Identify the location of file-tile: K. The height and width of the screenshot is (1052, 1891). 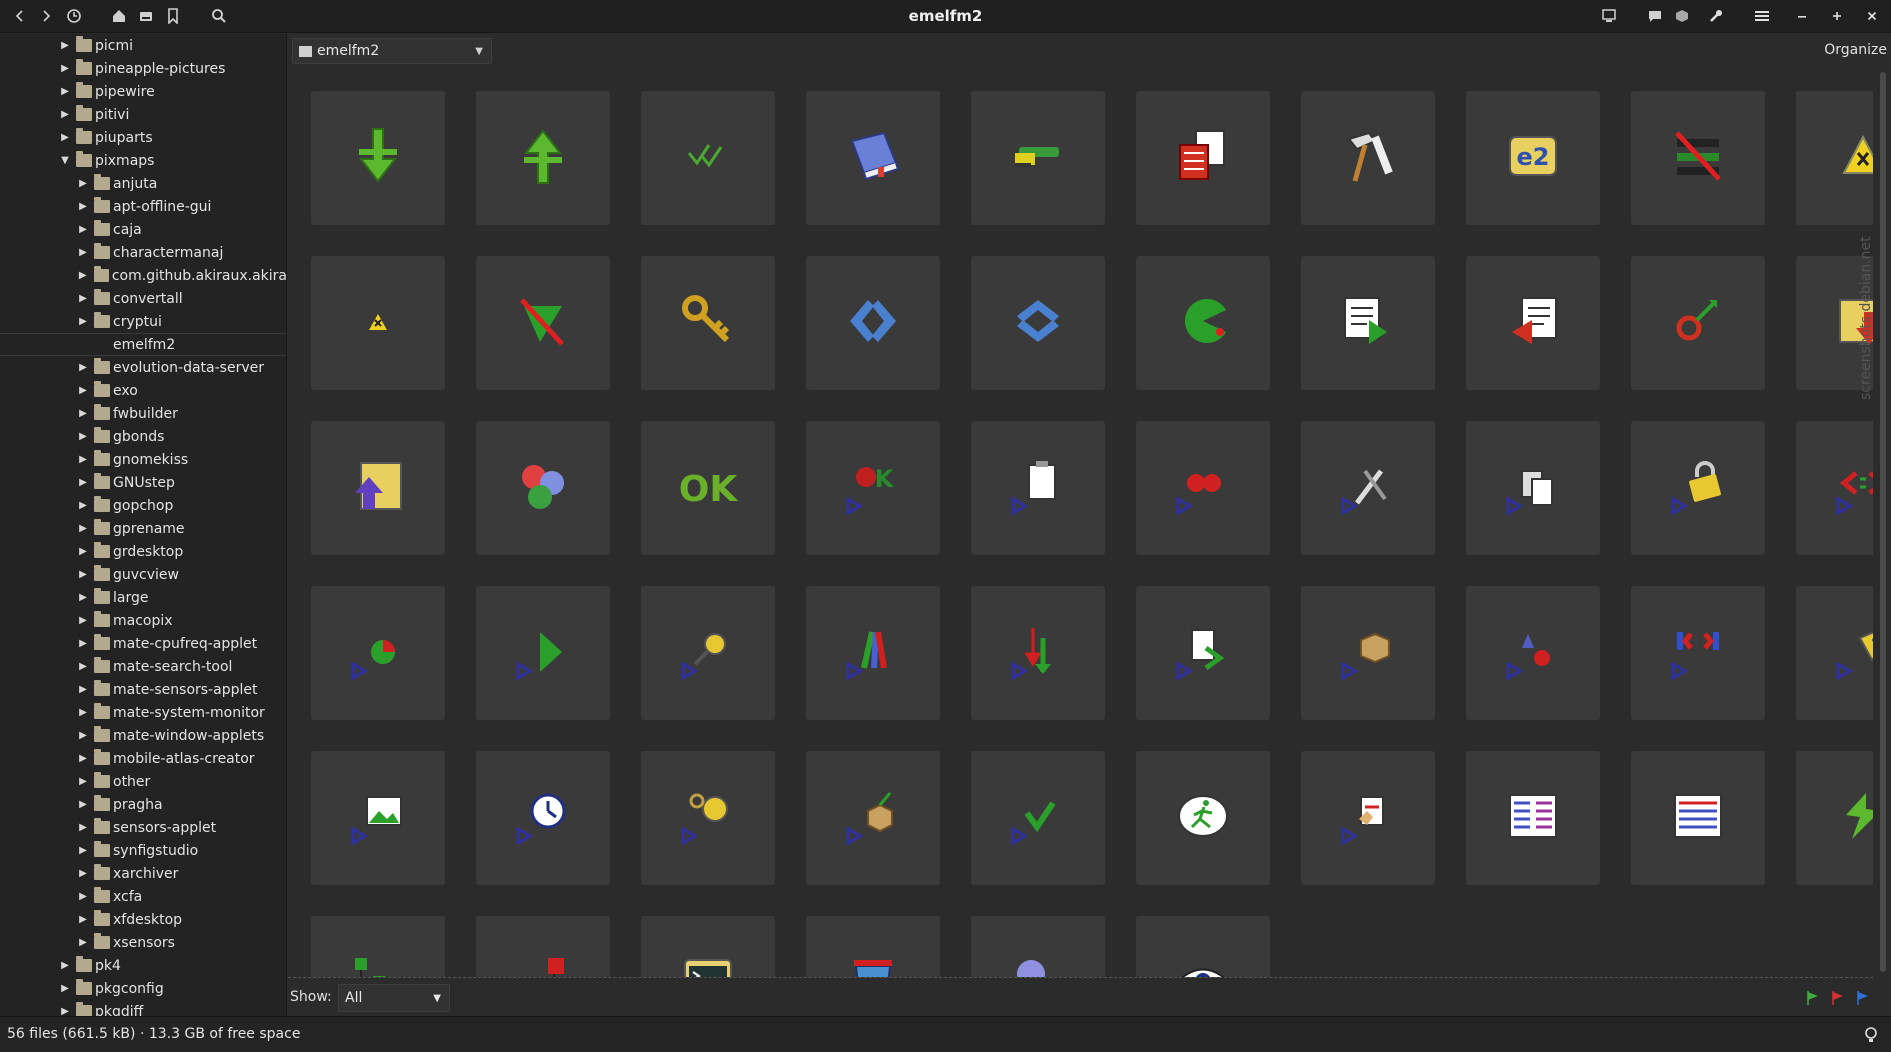
(873, 488).